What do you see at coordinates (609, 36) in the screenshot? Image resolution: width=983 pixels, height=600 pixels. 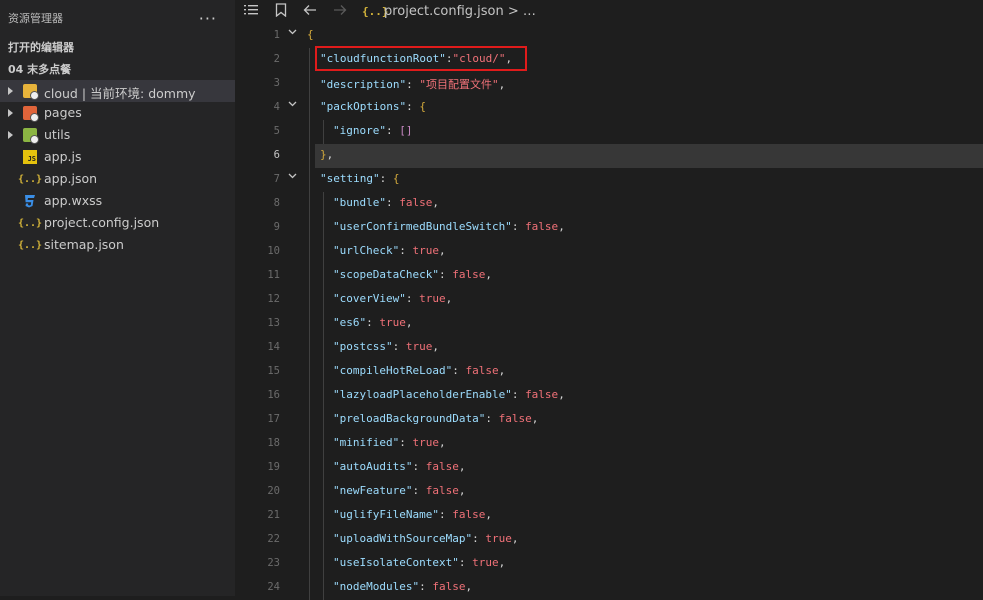 I see `code-line: 1{` at bounding box center [609, 36].